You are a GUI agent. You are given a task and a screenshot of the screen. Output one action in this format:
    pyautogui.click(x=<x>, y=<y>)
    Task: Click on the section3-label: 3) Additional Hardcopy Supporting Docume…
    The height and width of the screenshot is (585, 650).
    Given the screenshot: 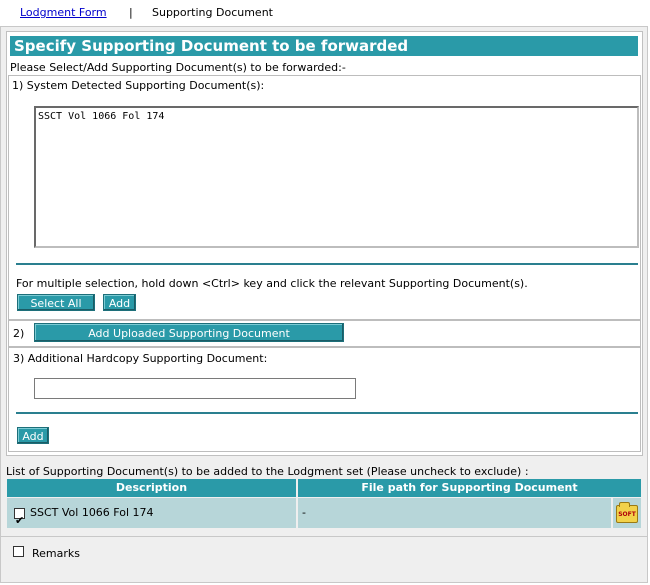 What is the action you would take?
    pyautogui.click(x=140, y=358)
    